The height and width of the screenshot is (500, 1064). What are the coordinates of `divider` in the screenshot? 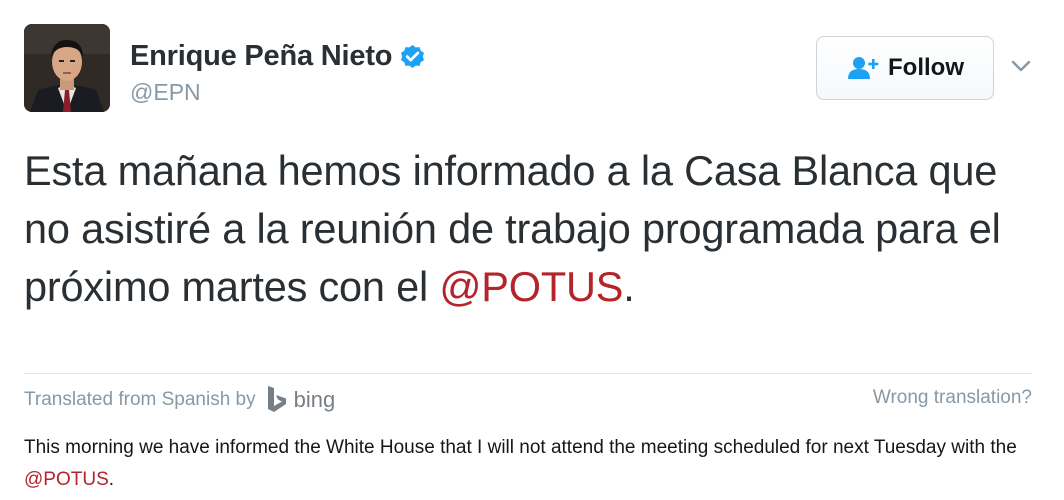 It's located at (528, 373).